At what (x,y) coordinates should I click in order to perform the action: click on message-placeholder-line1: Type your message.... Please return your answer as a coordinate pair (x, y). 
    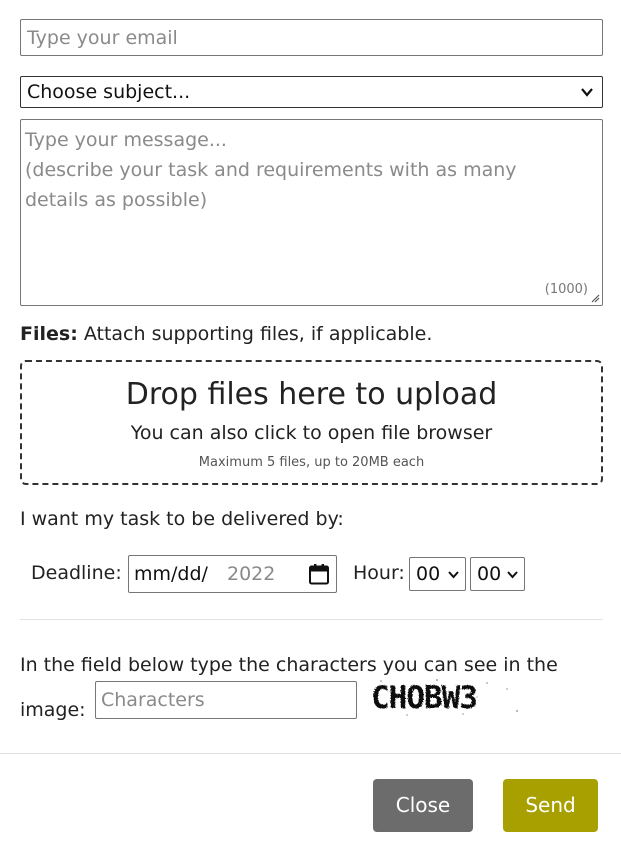
    Looking at the image, I should click on (126, 140).